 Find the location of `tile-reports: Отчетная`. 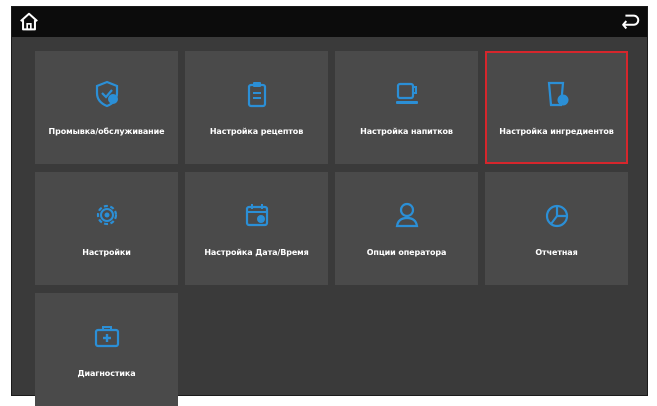

tile-reports: Отчетная is located at coordinates (556, 228).